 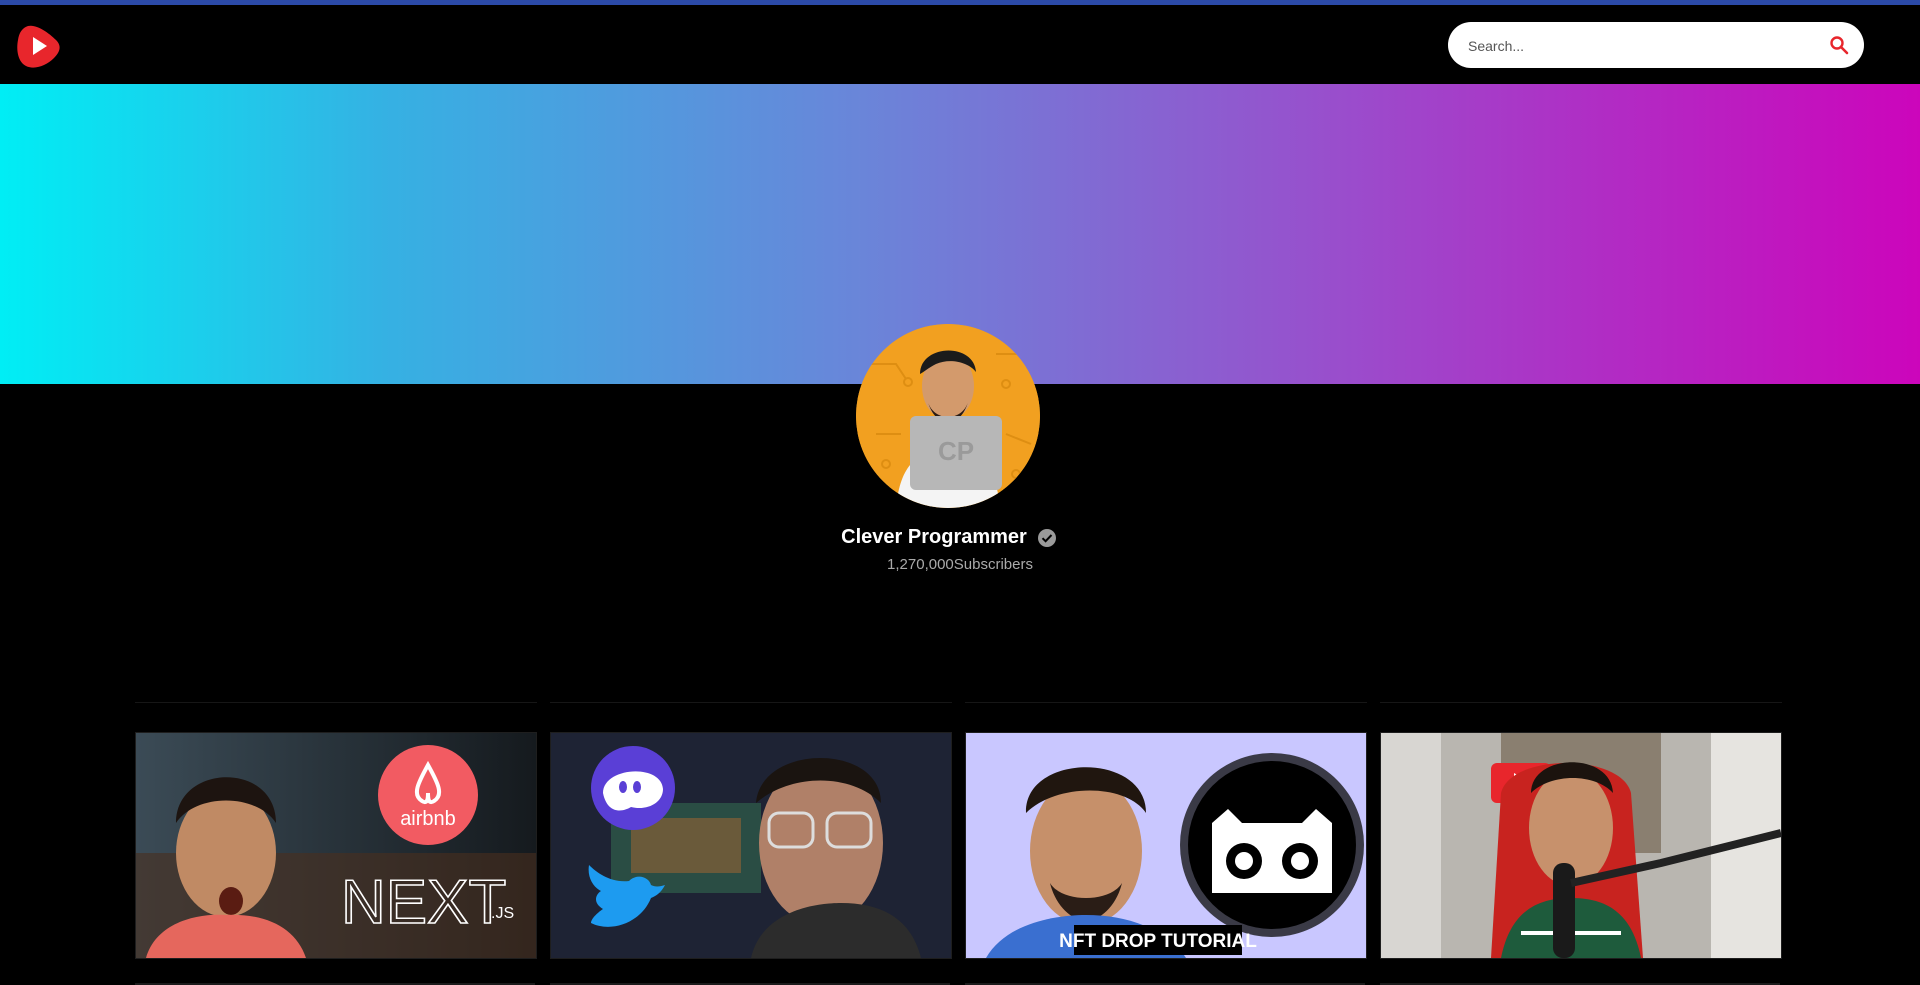 What do you see at coordinates (960, 44) in the screenshot?
I see `header-bar` at bounding box center [960, 44].